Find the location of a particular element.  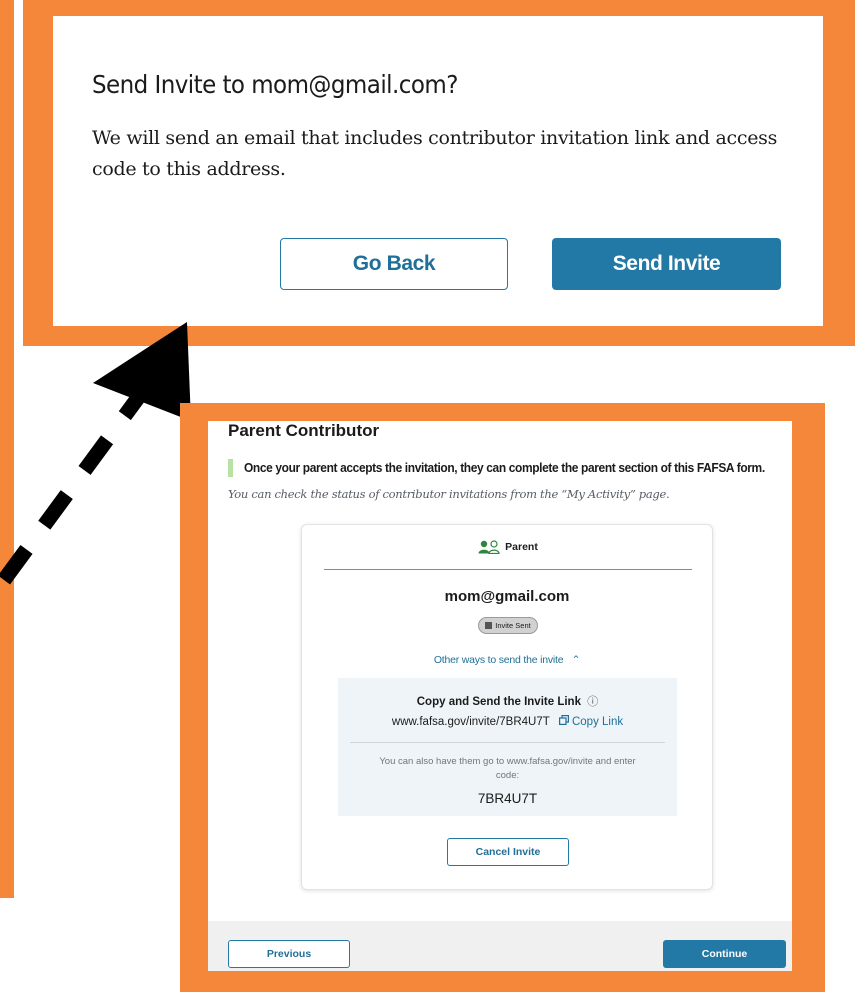

invite-url-row: www.fafsa.gov/invite/7BR4U7T Copy Link is located at coordinates (507, 721).